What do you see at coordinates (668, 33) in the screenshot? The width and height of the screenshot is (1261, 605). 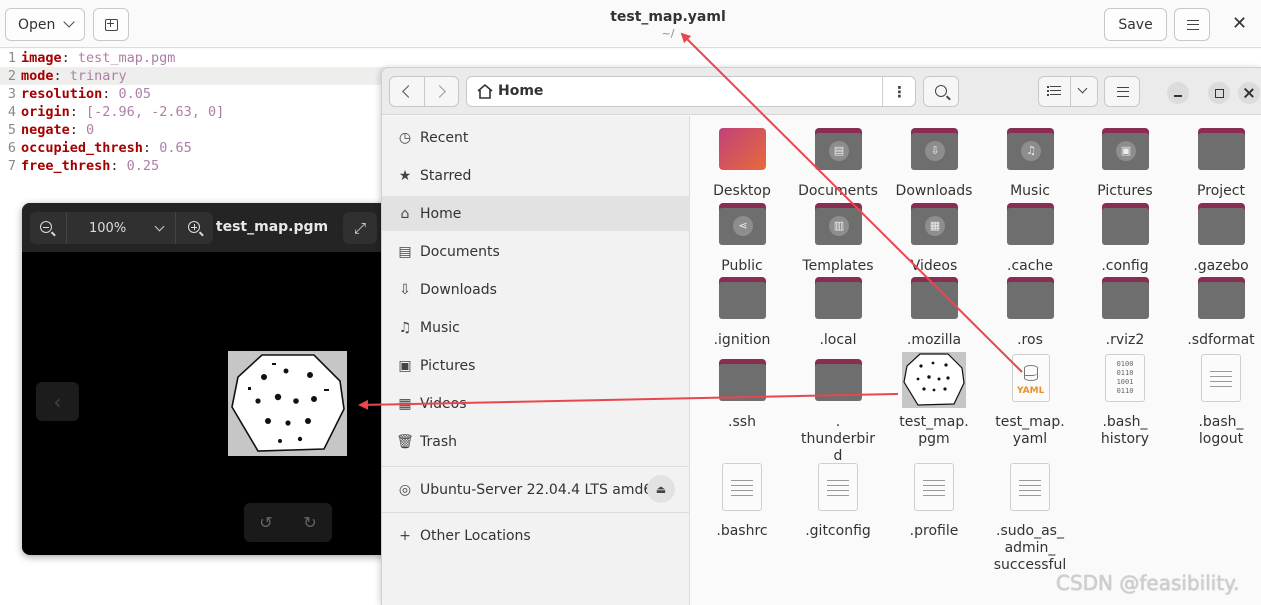 I see `window-subtitle: ~/` at bounding box center [668, 33].